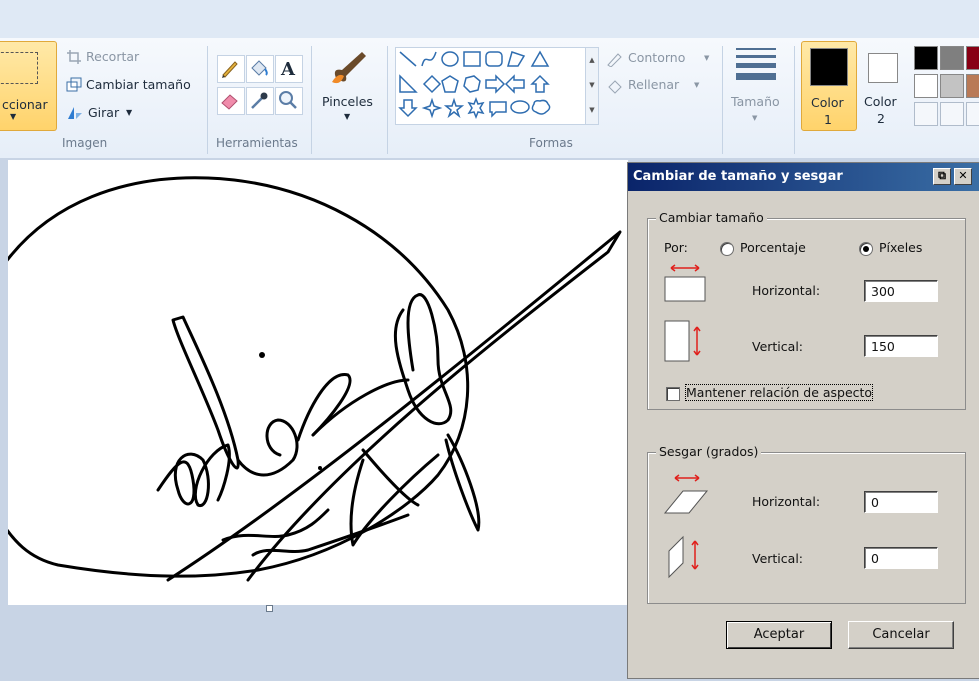 This screenshot has height=681, width=979. I want to click on fill-button: Rellenar ▼, so click(661, 86).